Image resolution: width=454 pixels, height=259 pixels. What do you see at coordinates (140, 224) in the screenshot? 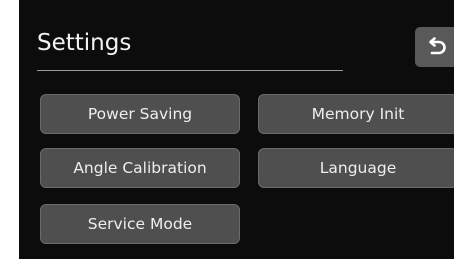
I see `service-mode-button: Service Mode` at bounding box center [140, 224].